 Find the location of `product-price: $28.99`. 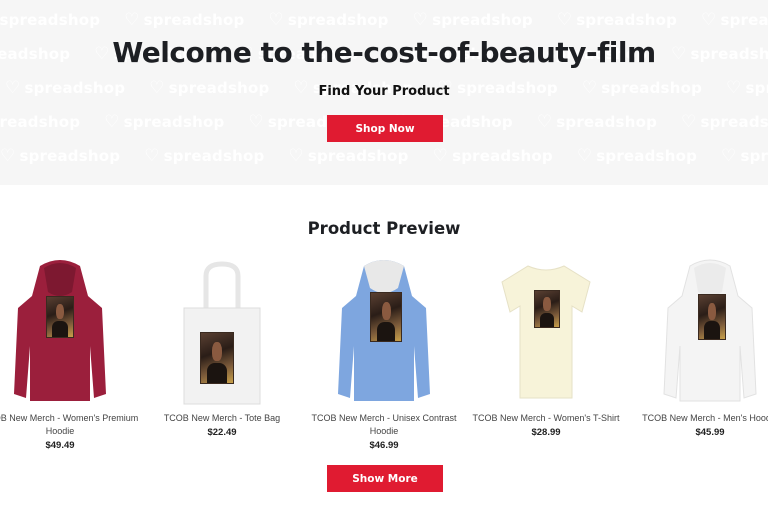

product-price: $28.99 is located at coordinates (546, 432).